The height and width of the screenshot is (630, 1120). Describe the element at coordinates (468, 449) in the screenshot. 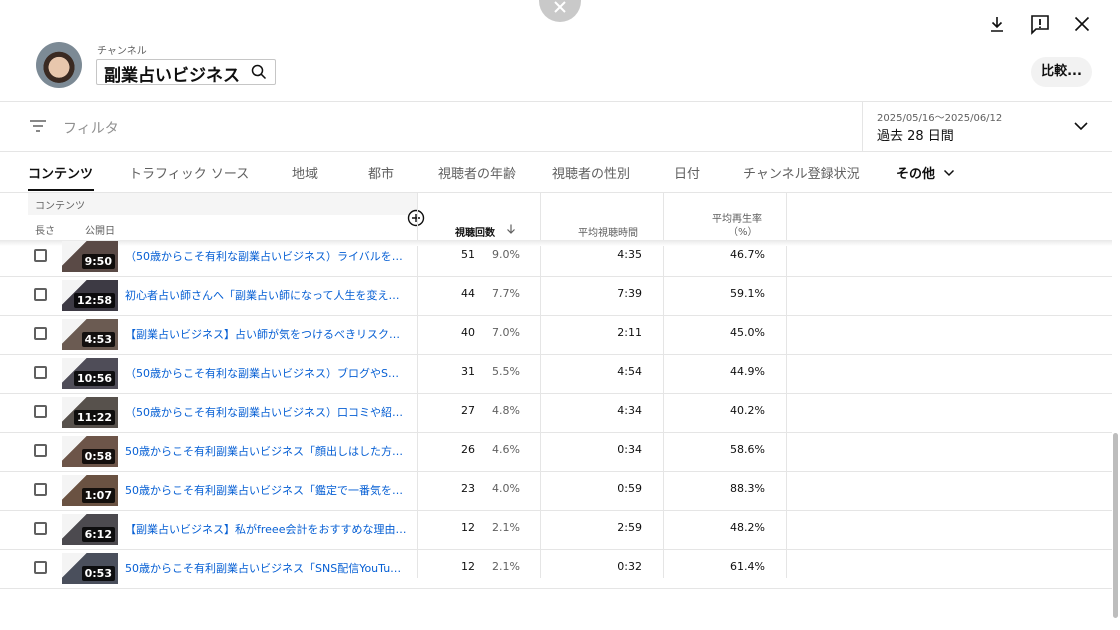

I see `views-value: 26` at that location.